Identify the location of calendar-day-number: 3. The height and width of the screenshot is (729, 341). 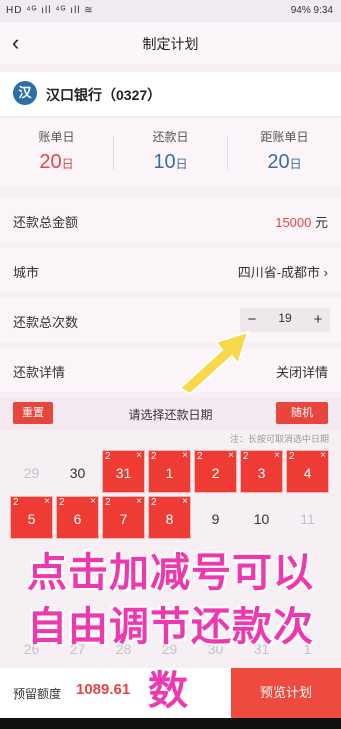
(261, 473).